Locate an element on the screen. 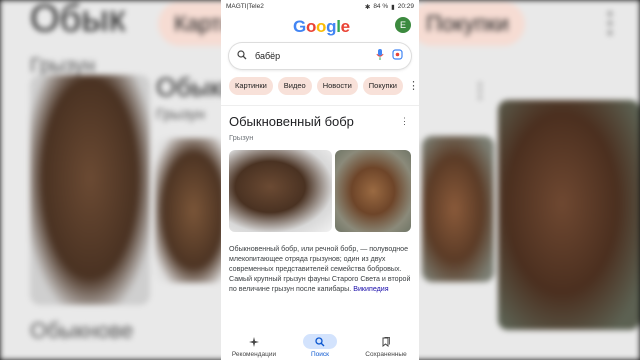  knowledge-panel-title: Обыкновенный бобр is located at coordinates (291, 121).